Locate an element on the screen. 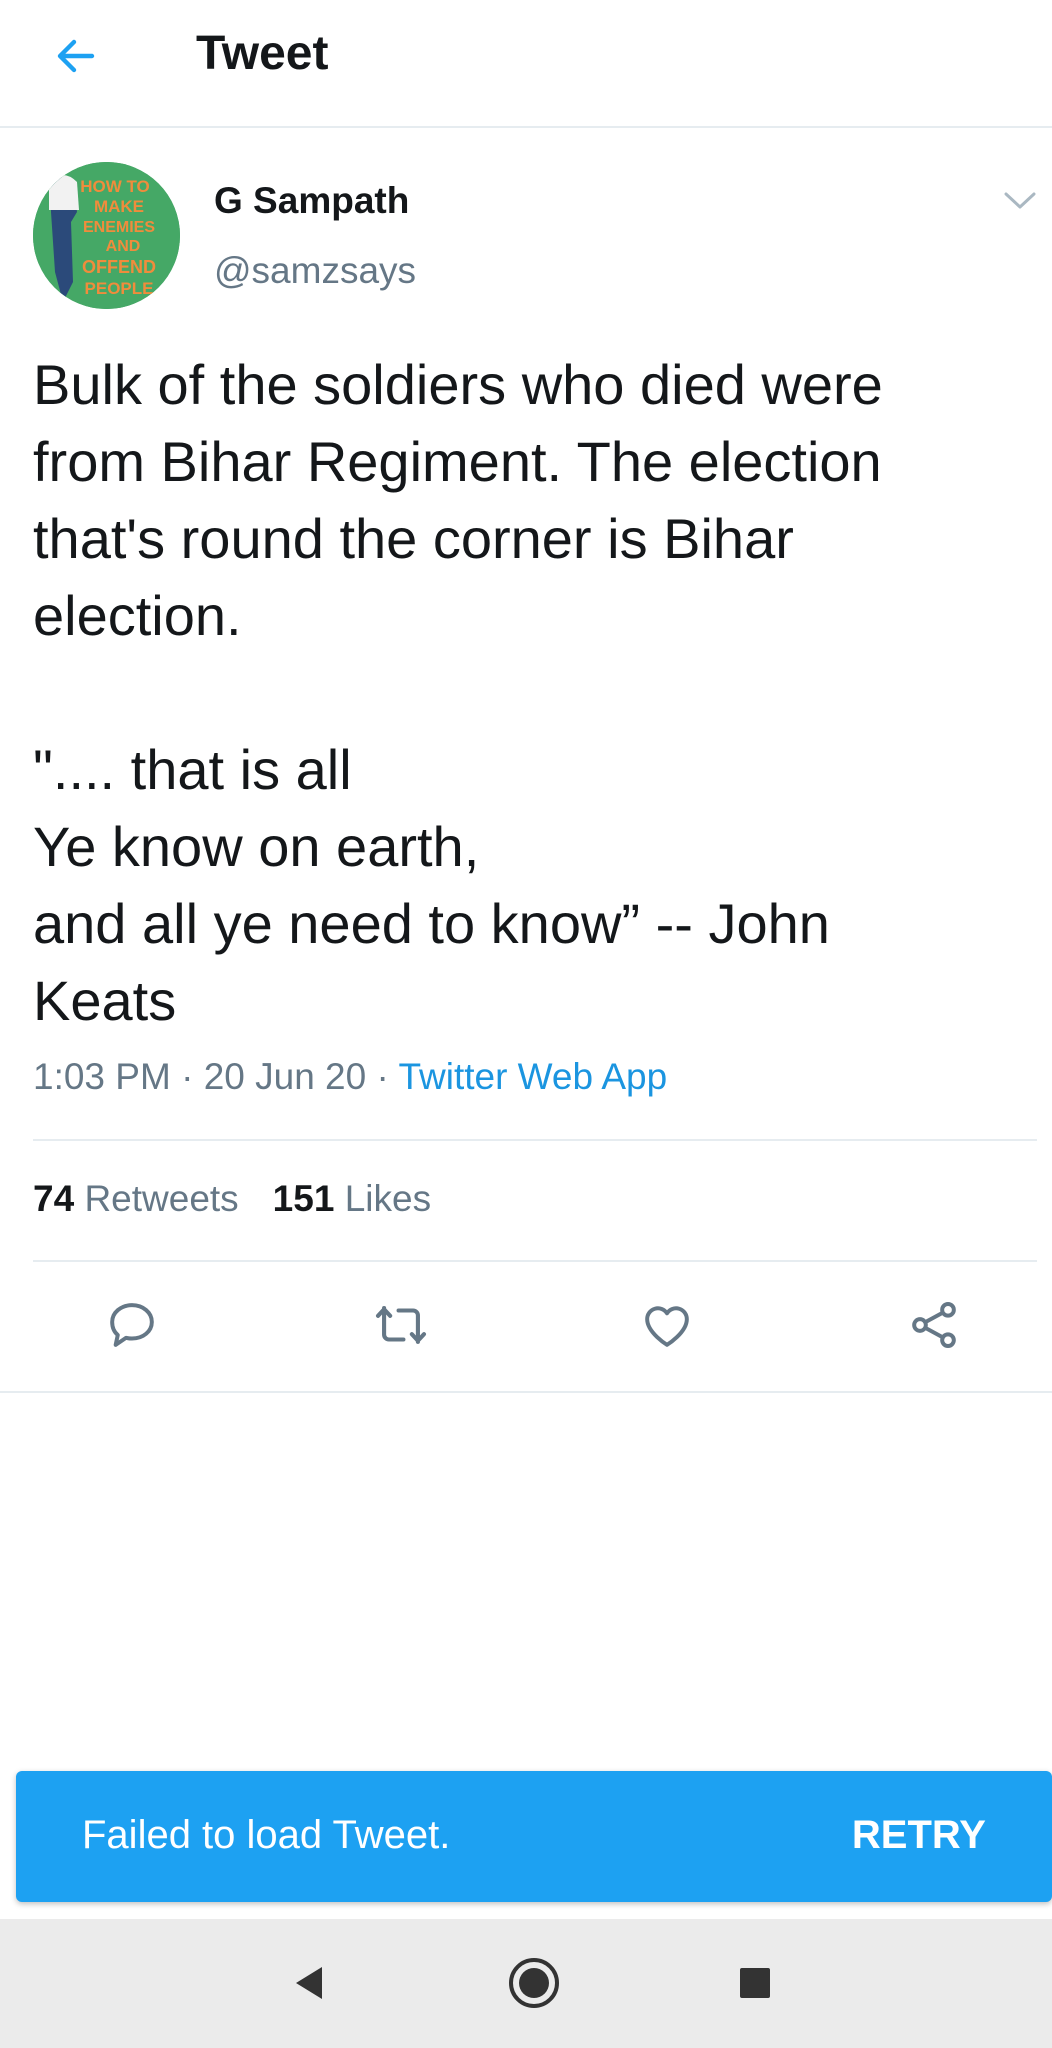 Image resolution: width=1052 pixels, height=2048 pixels. nav-home-button is located at coordinates (534, 1983).